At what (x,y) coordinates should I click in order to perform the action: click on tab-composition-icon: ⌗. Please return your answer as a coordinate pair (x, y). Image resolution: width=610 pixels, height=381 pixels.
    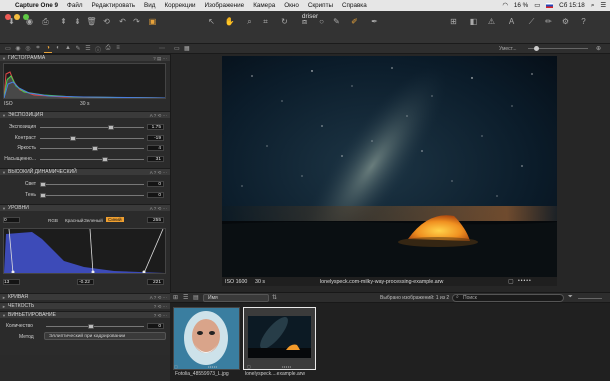
    Looking at the image, I should click on (38, 49).